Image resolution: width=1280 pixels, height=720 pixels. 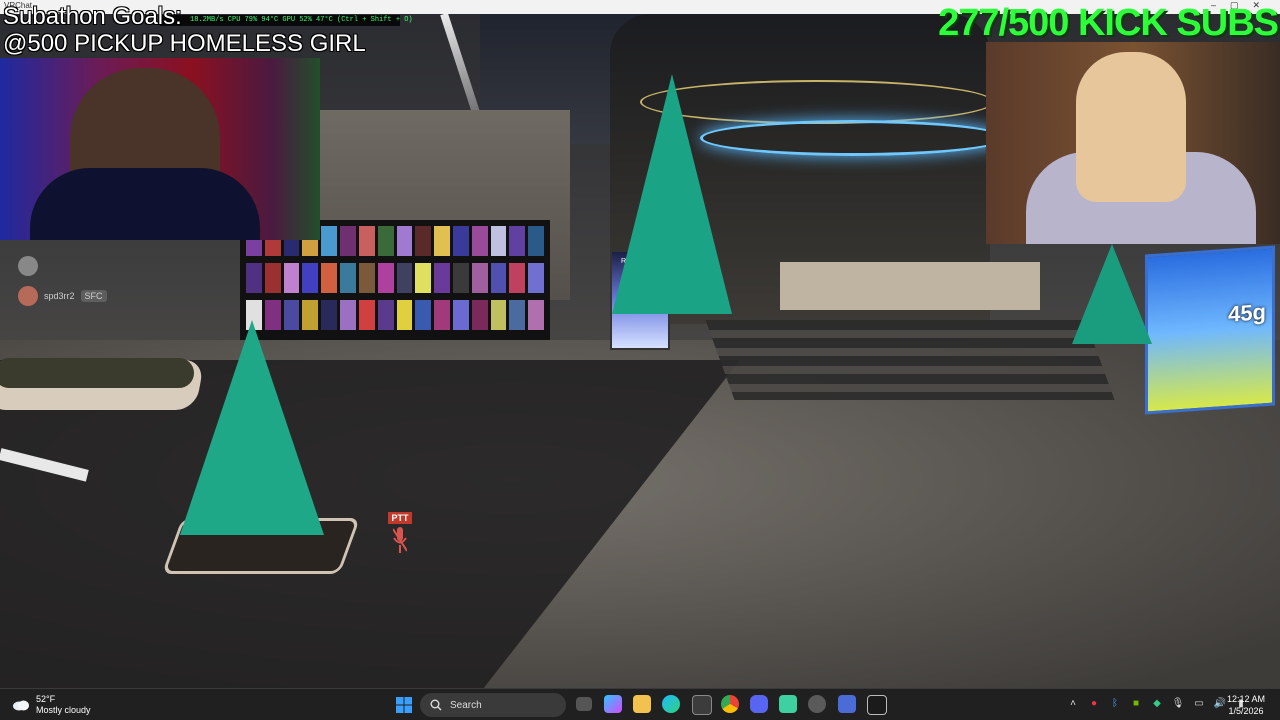 What do you see at coordinates (1246, 705) in the screenshot?
I see `taskbar-clock: 12:12 AM 1/5/2026` at bounding box center [1246, 705].